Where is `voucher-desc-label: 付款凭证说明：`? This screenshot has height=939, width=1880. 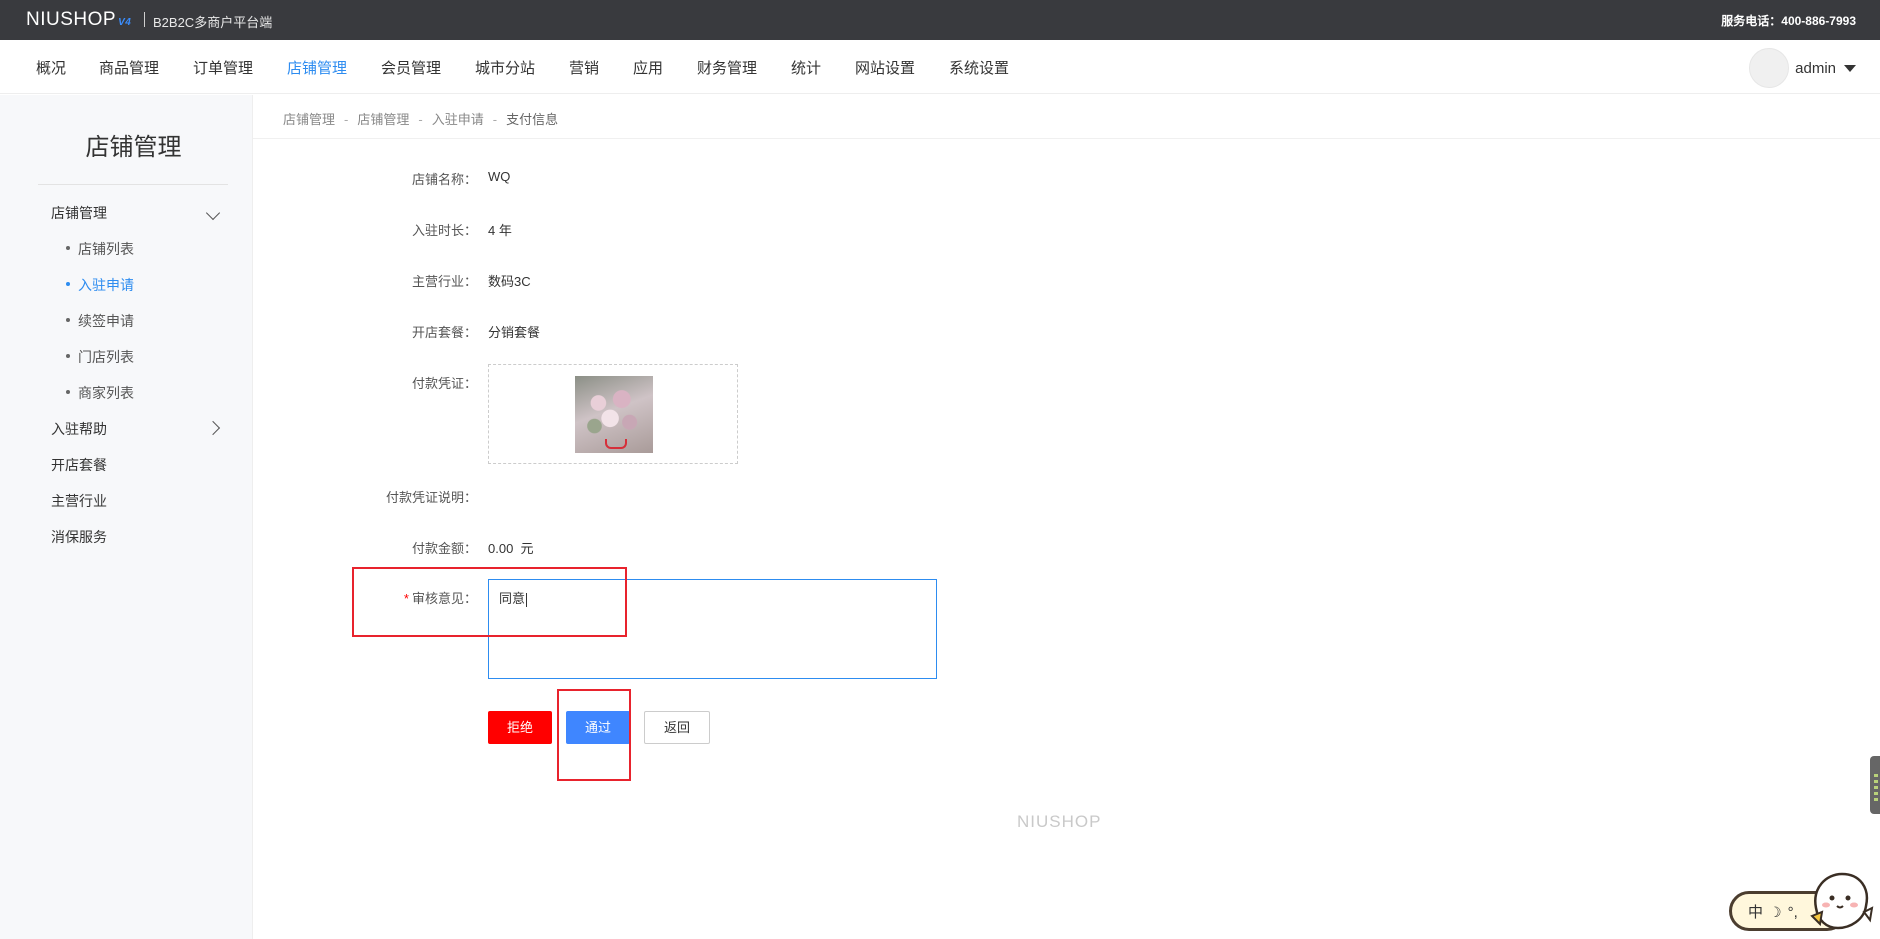 voucher-desc-label: 付款凭证说明： is located at coordinates (431, 497).